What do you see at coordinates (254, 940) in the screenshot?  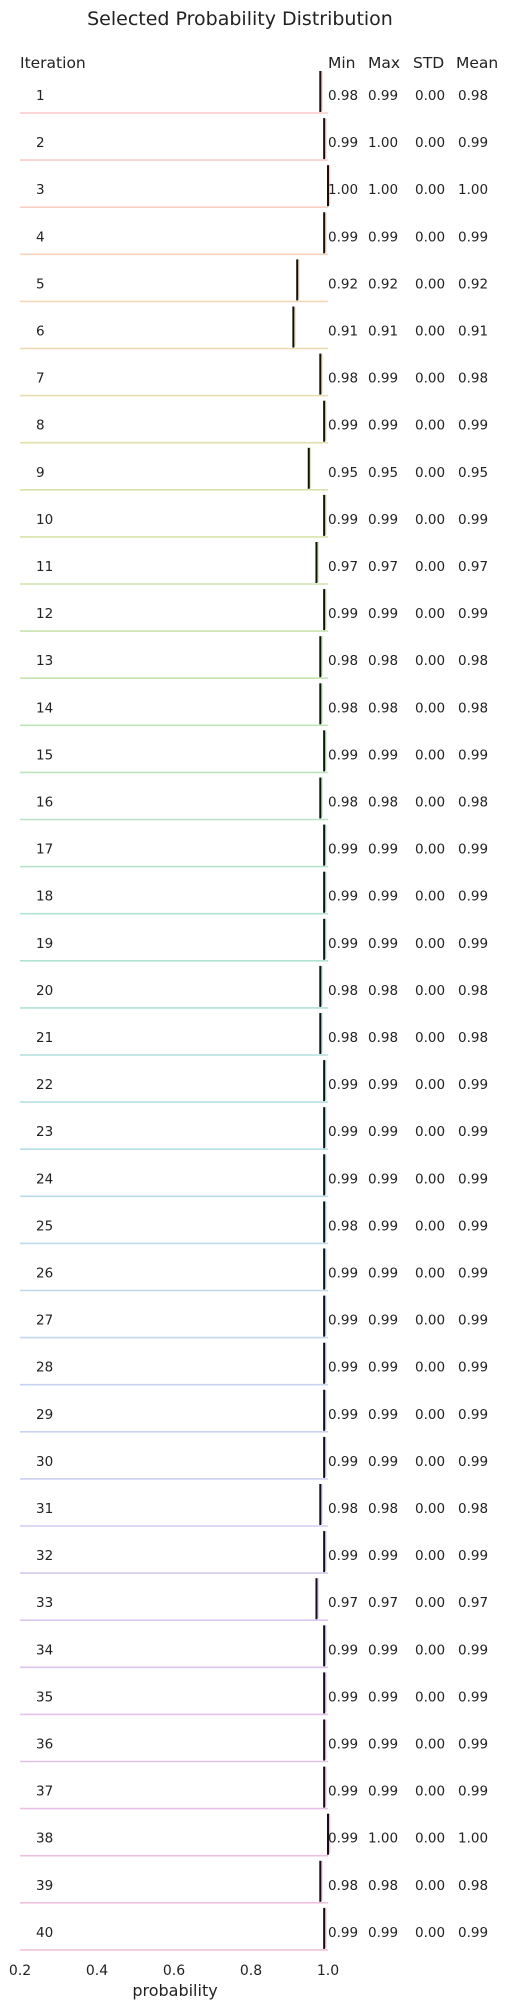 I see `ridge-row: 19 0.99 0.99 0.00 0.99` at bounding box center [254, 940].